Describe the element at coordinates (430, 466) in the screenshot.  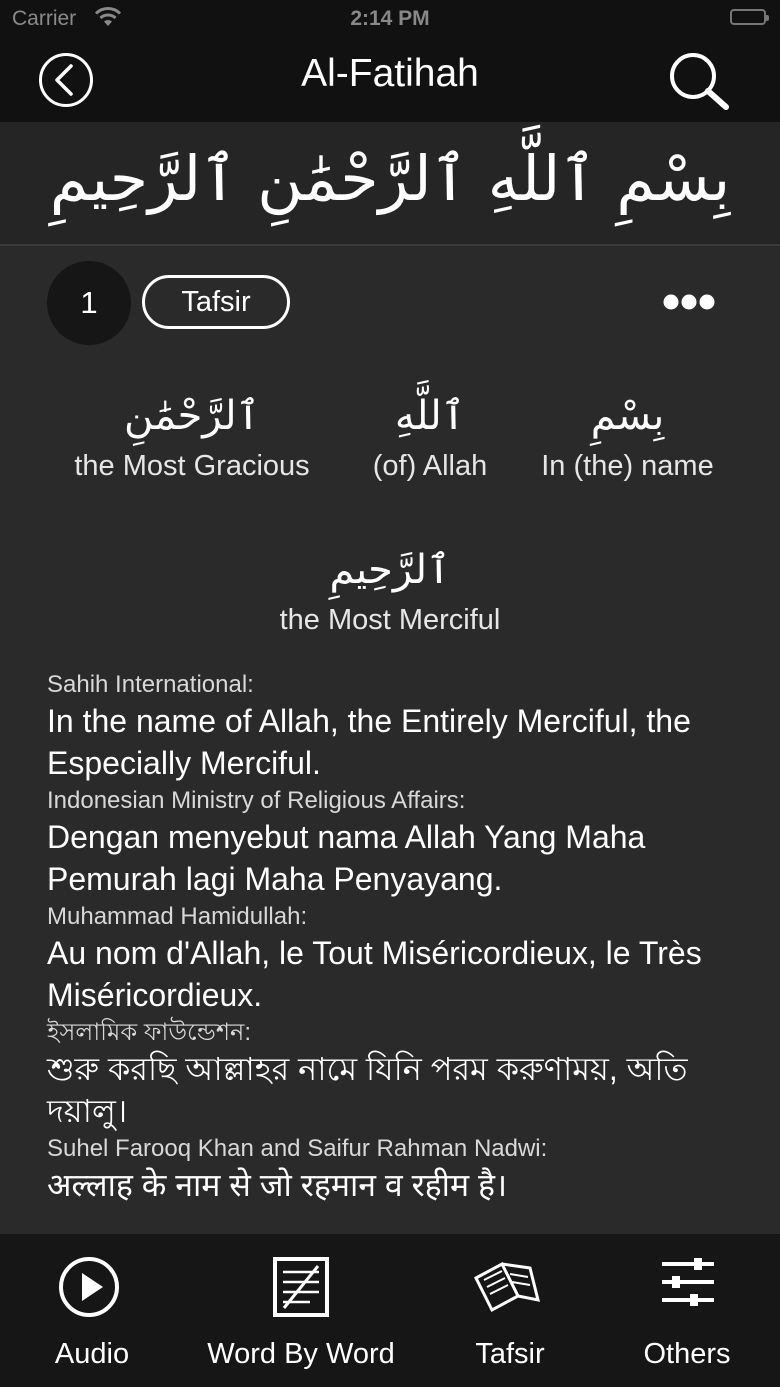
I see `word-translation: (of) Allah` at that location.